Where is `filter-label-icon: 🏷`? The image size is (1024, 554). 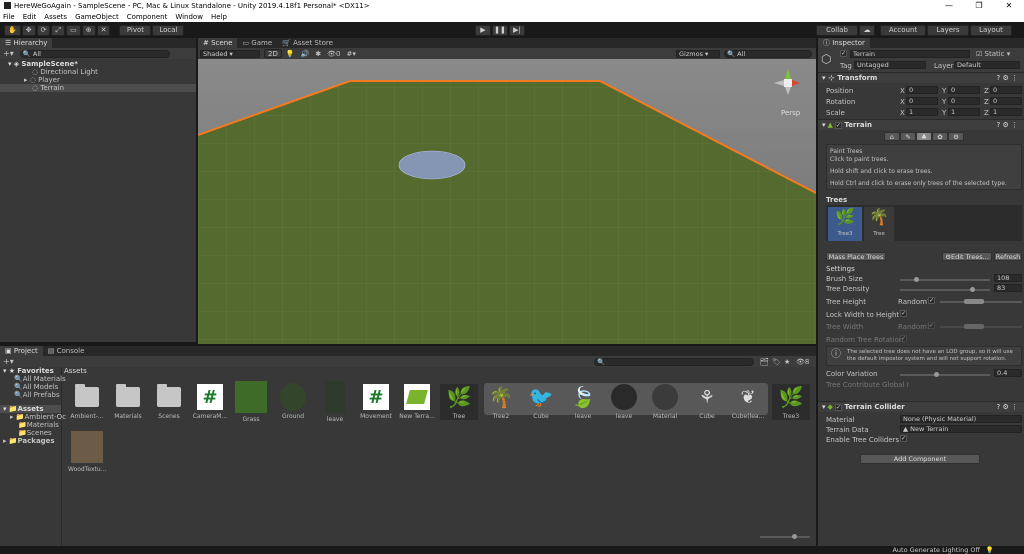
filter-label-icon: 🏷 is located at coordinates (776, 362).